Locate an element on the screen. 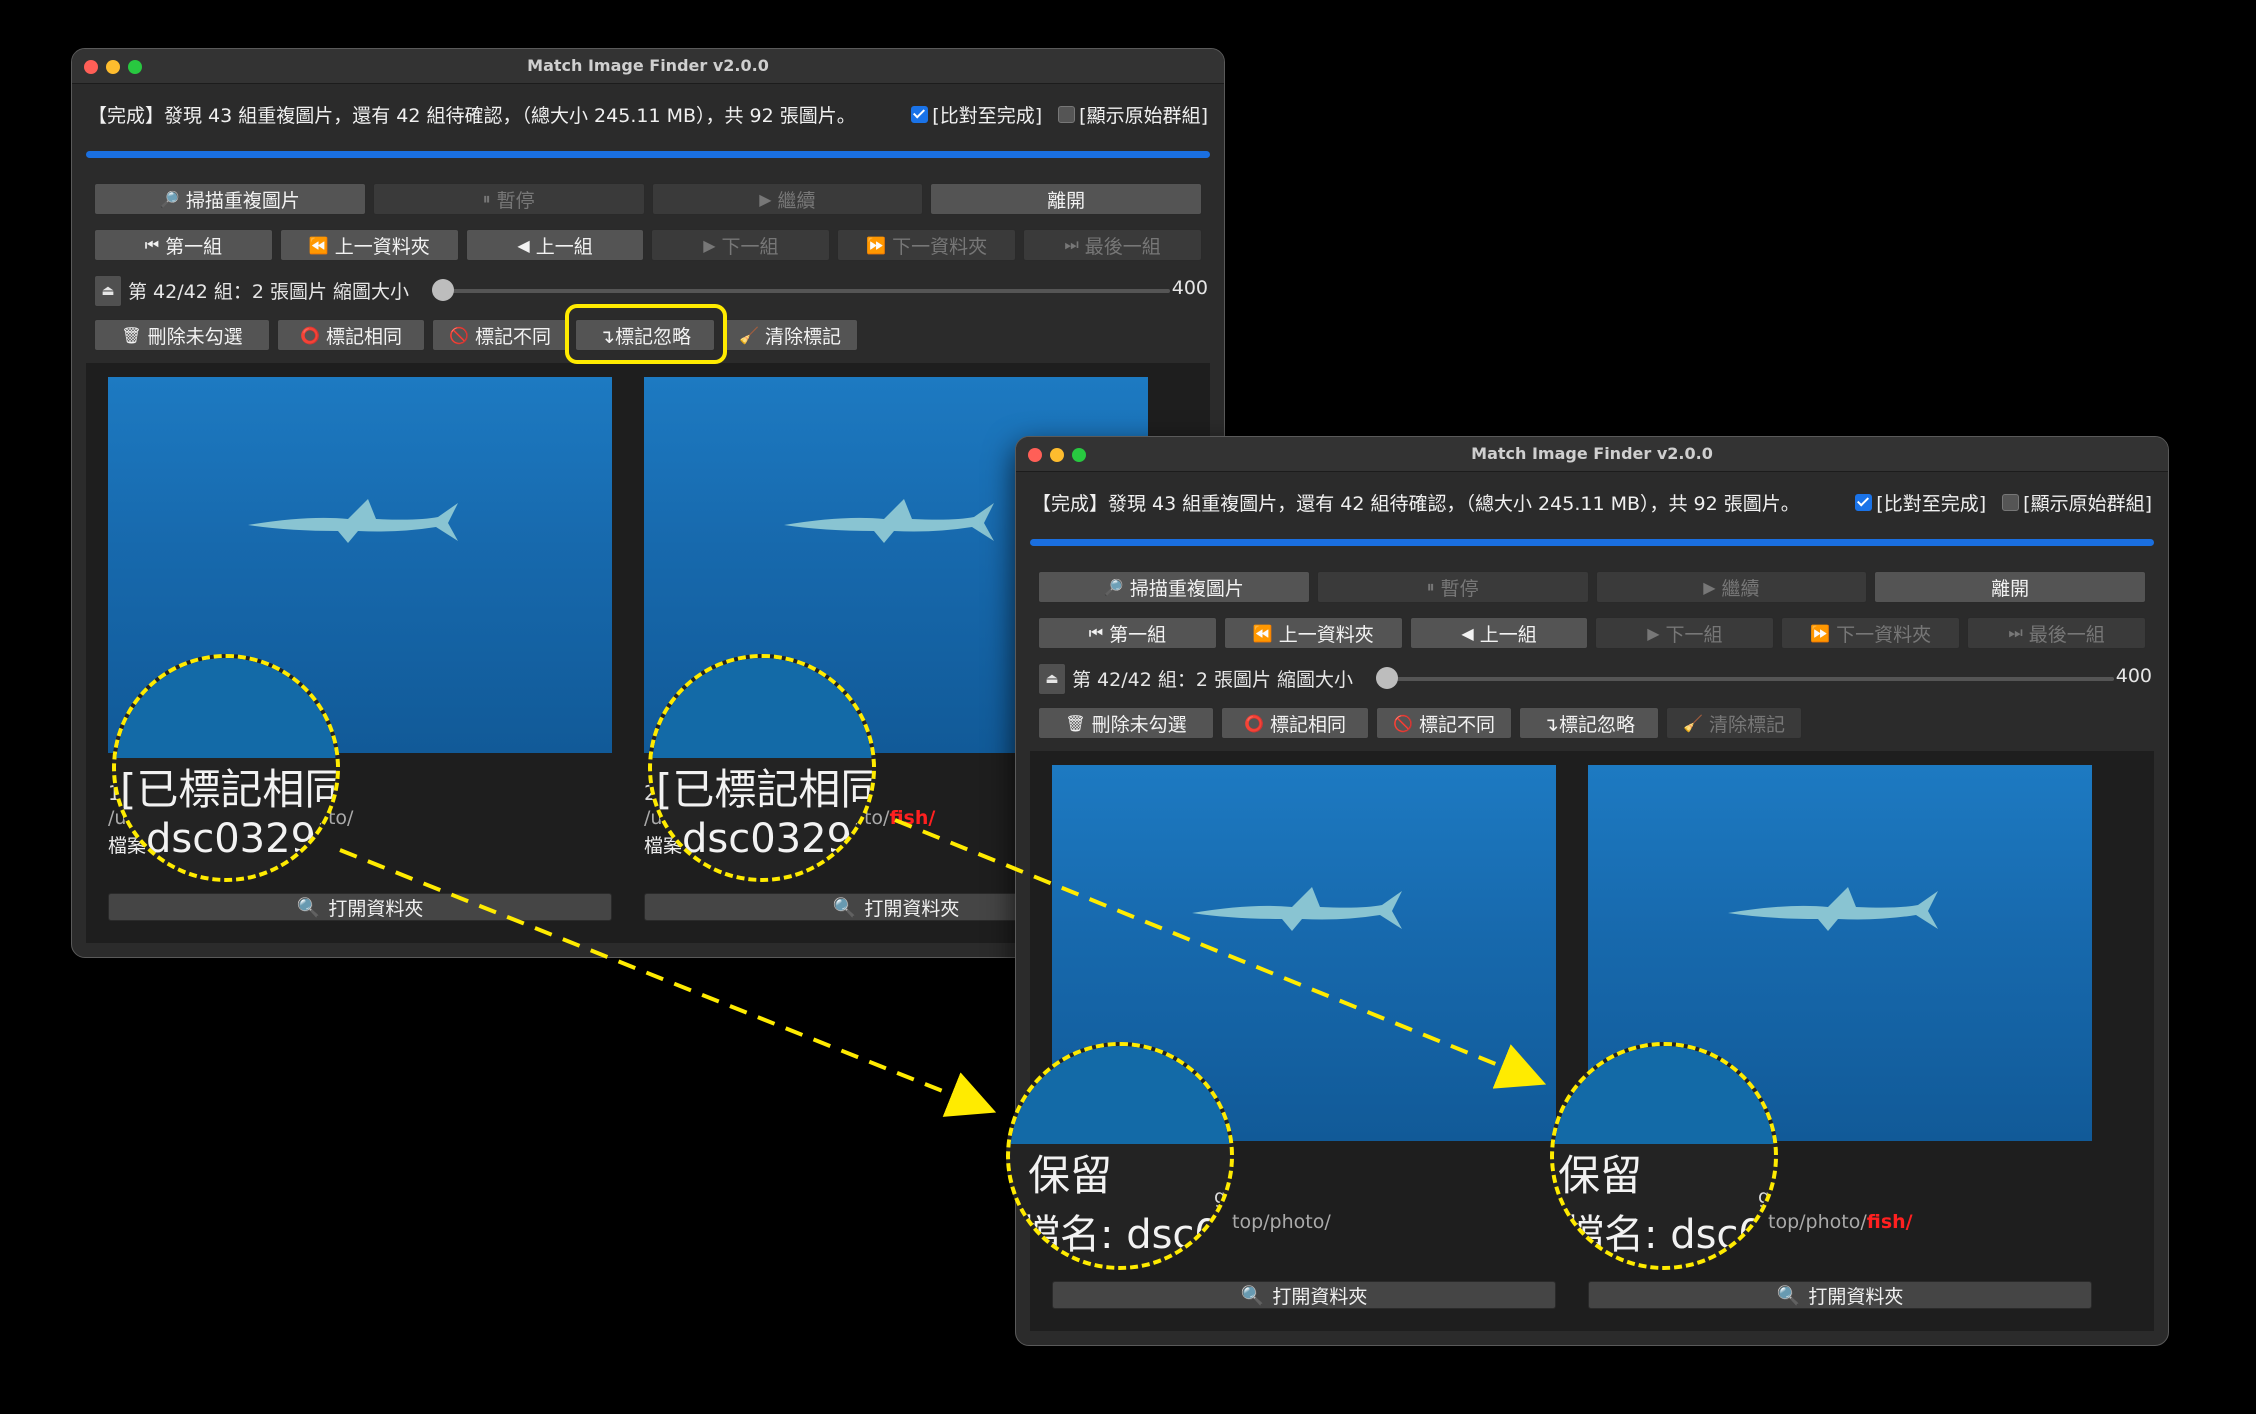 This screenshot has width=2256, height=1414. arrow-annotations is located at coordinates (943, 967).